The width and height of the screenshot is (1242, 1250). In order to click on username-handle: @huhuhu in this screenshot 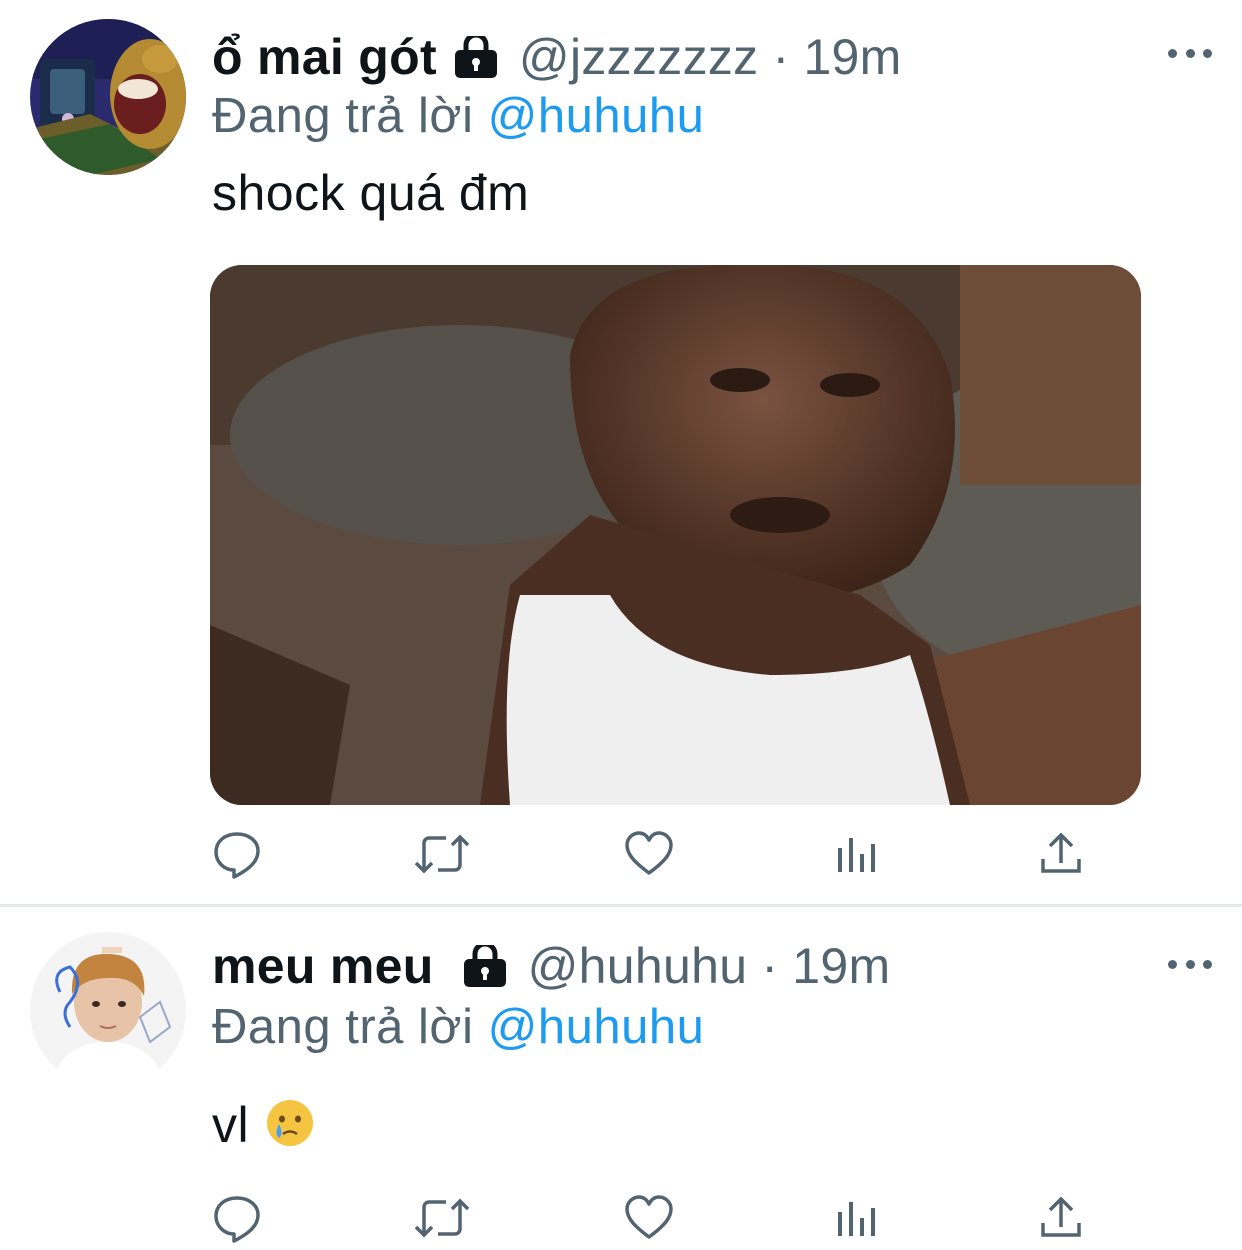, I will do `click(638, 966)`.